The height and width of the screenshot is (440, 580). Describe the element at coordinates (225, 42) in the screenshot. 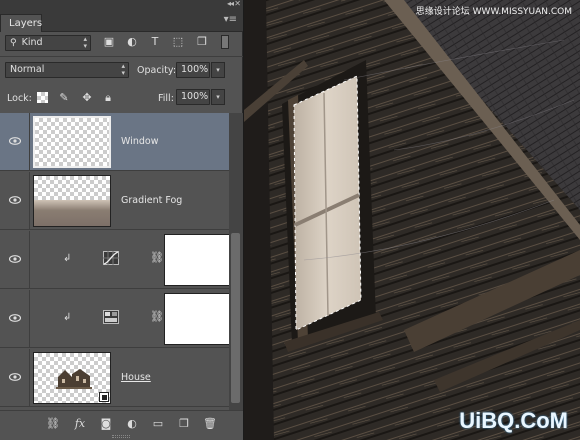

I see `filter-toggle` at that location.